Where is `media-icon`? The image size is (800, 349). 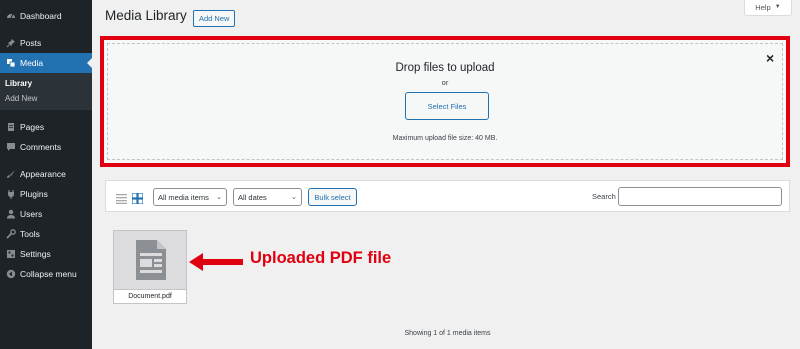
media-icon is located at coordinates (10, 63).